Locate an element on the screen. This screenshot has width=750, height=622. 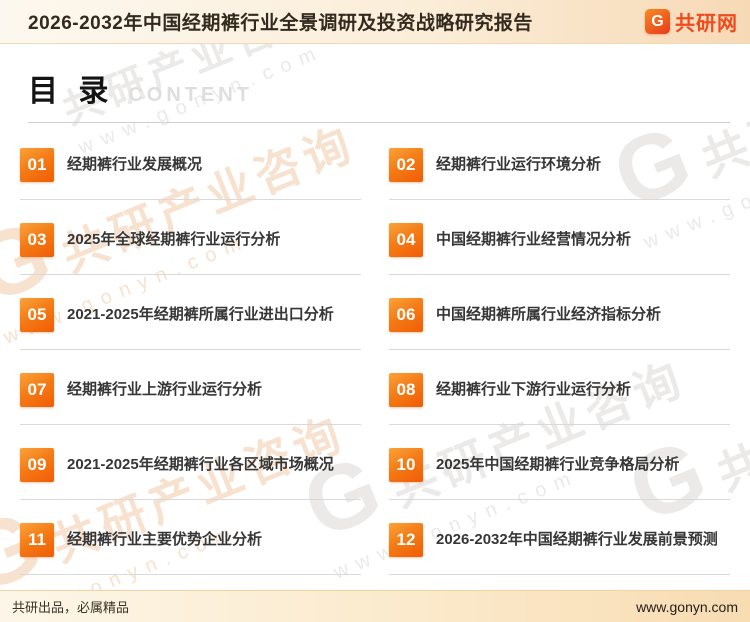
gonyn-logo: G 共研网 is located at coordinates (691, 21).